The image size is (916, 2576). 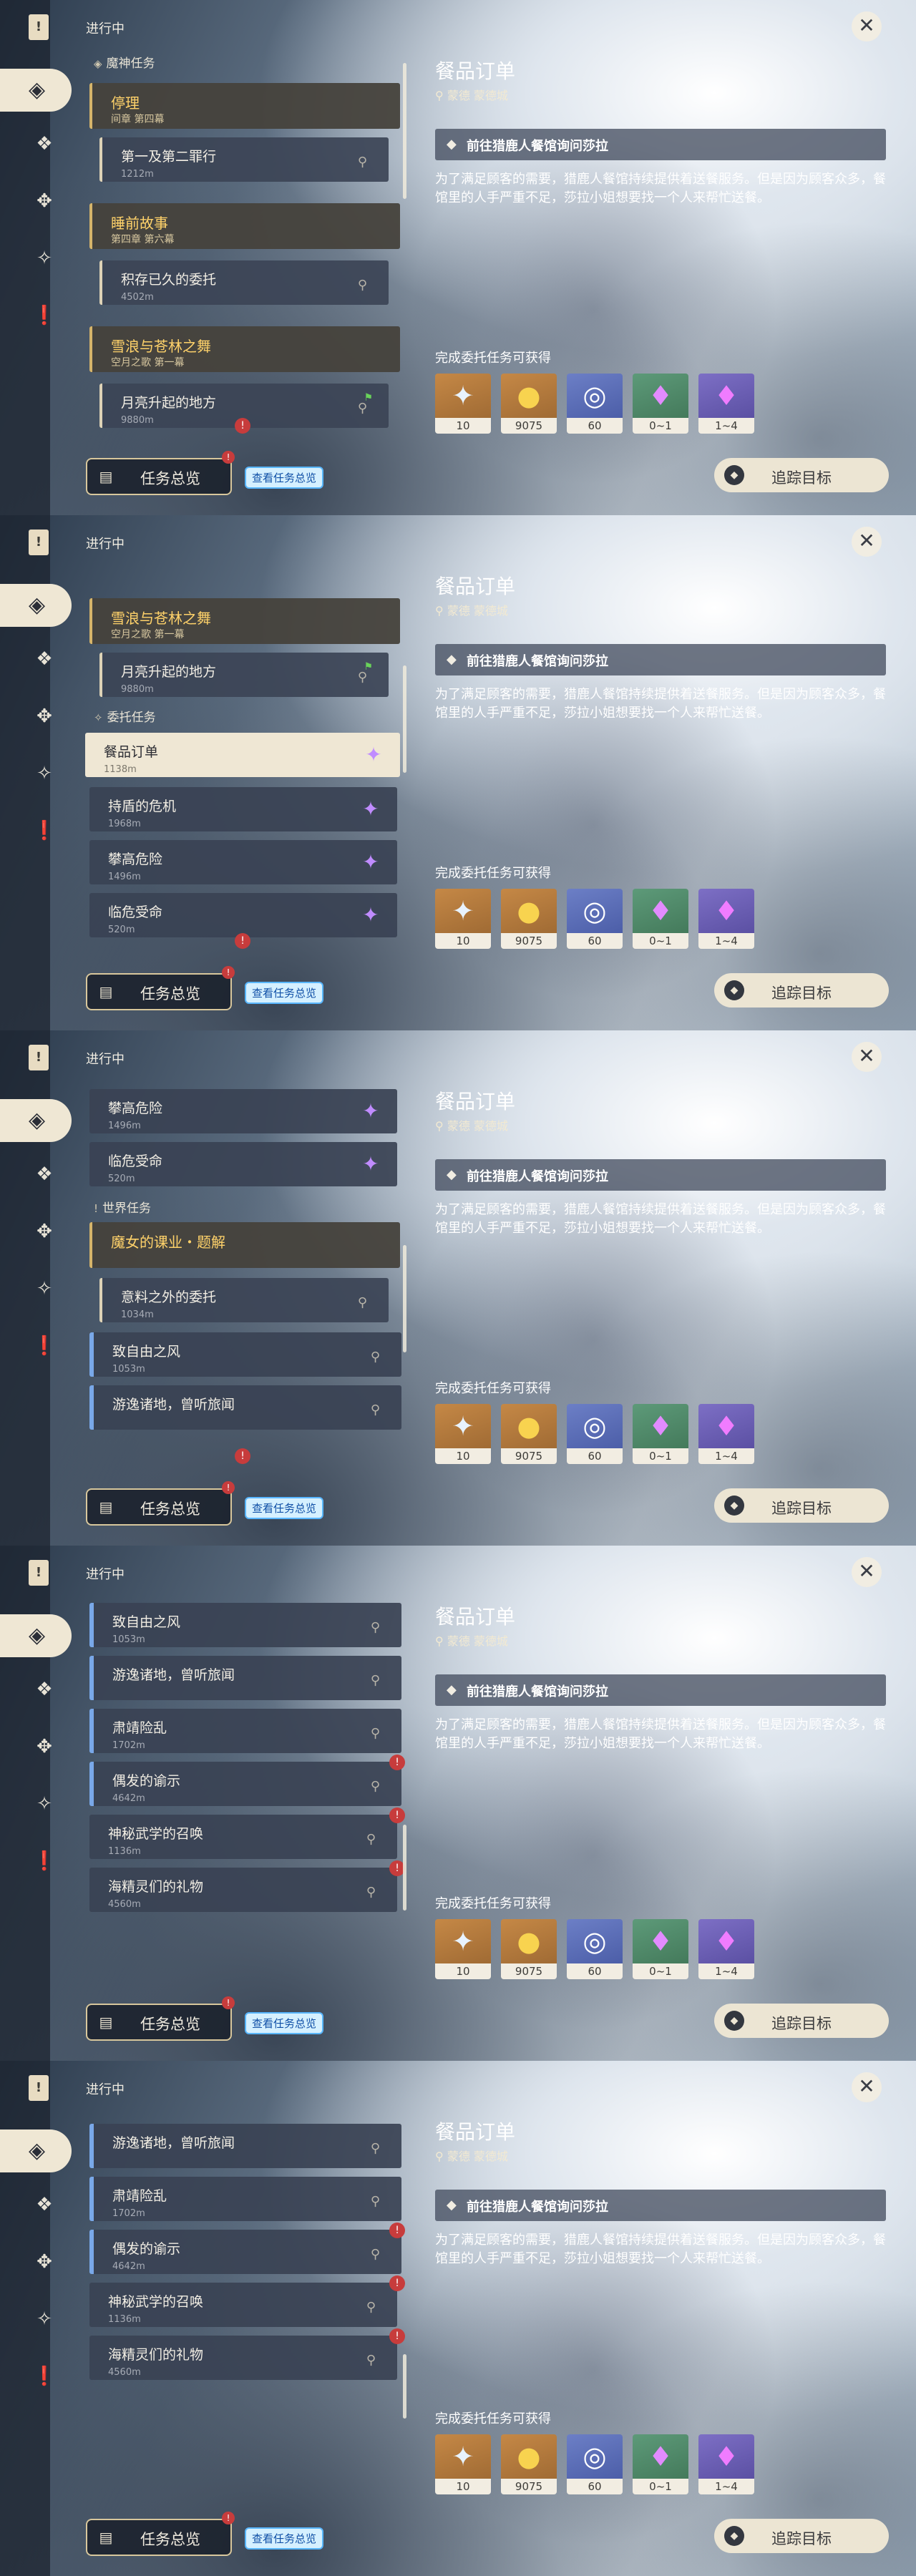 What do you see at coordinates (243, 809) in the screenshot?
I see `quest-shield-danger: 持盾的危机 1968m ✦` at bounding box center [243, 809].